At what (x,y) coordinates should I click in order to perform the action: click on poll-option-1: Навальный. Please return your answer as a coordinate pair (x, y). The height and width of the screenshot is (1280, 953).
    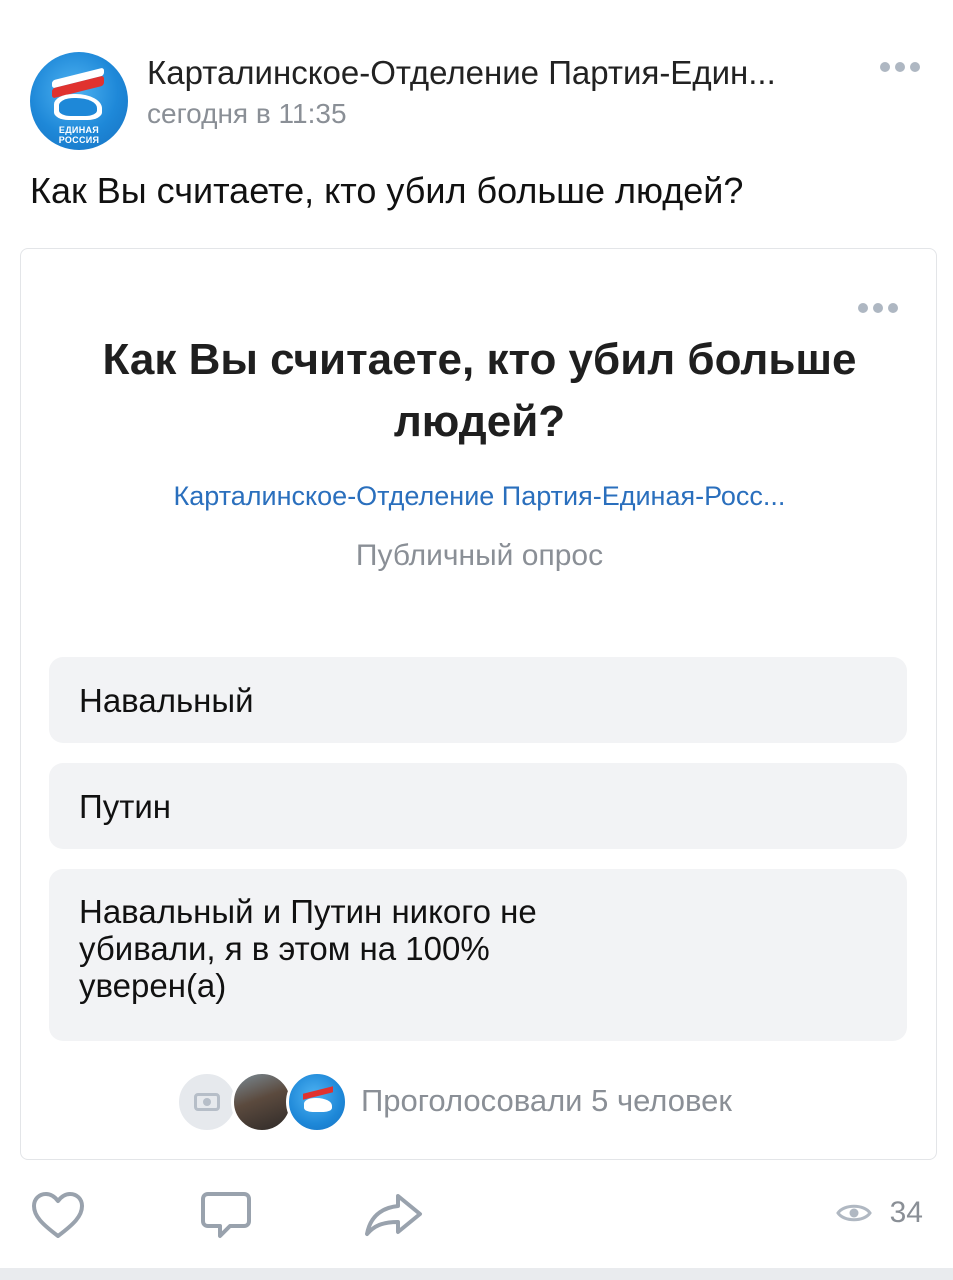
    Looking at the image, I should click on (478, 700).